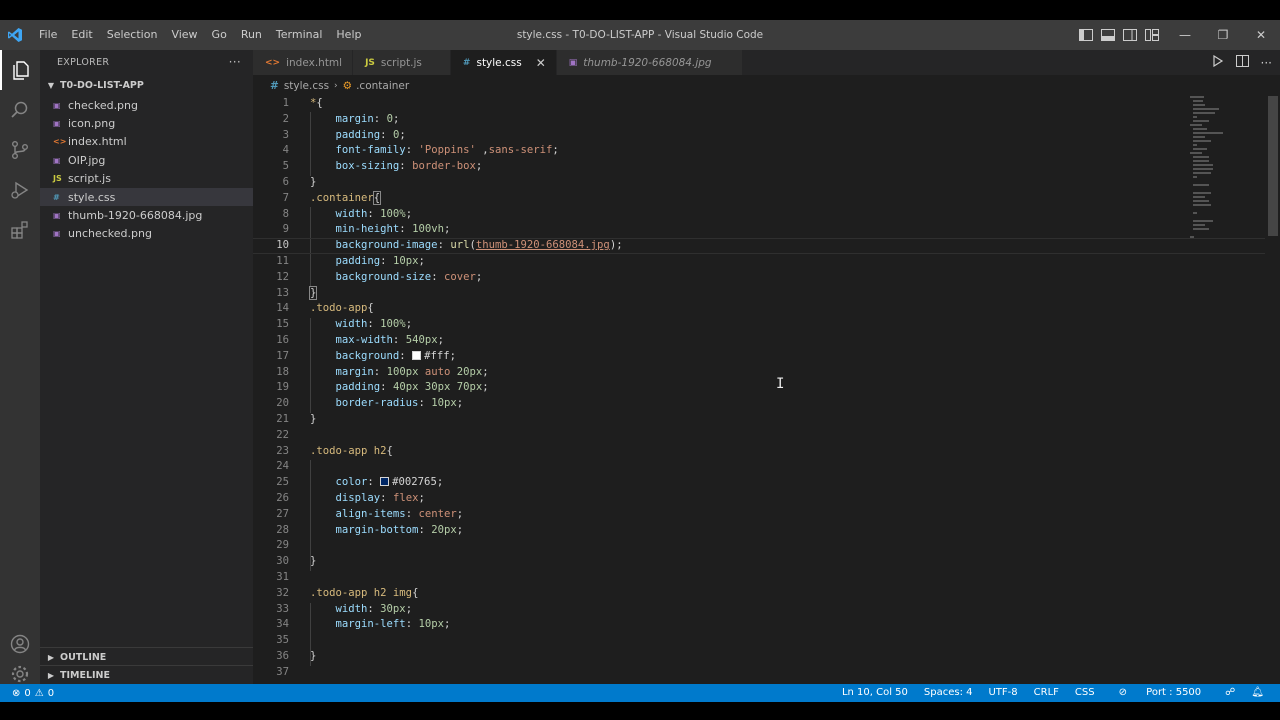 This screenshot has height=720, width=1280. What do you see at coordinates (402, 62) in the screenshot?
I see `tab-script-js: JS script.js` at bounding box center [402, 62].